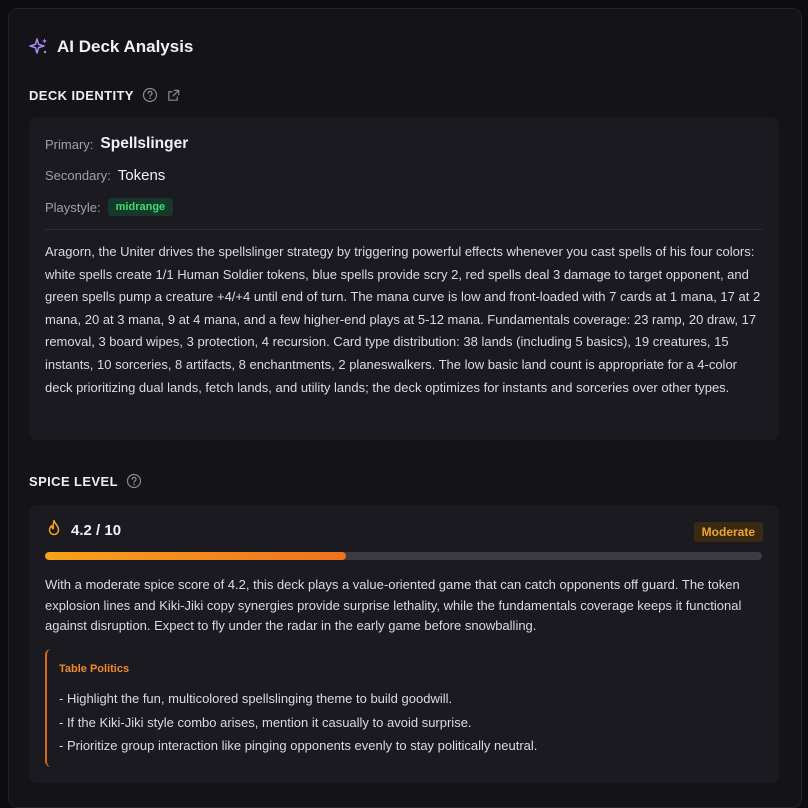  What do you see at coordinates (96, 530) in the screenshot?
I see `spice-score: 4.2 / 10` at bounding box center [96, 530].